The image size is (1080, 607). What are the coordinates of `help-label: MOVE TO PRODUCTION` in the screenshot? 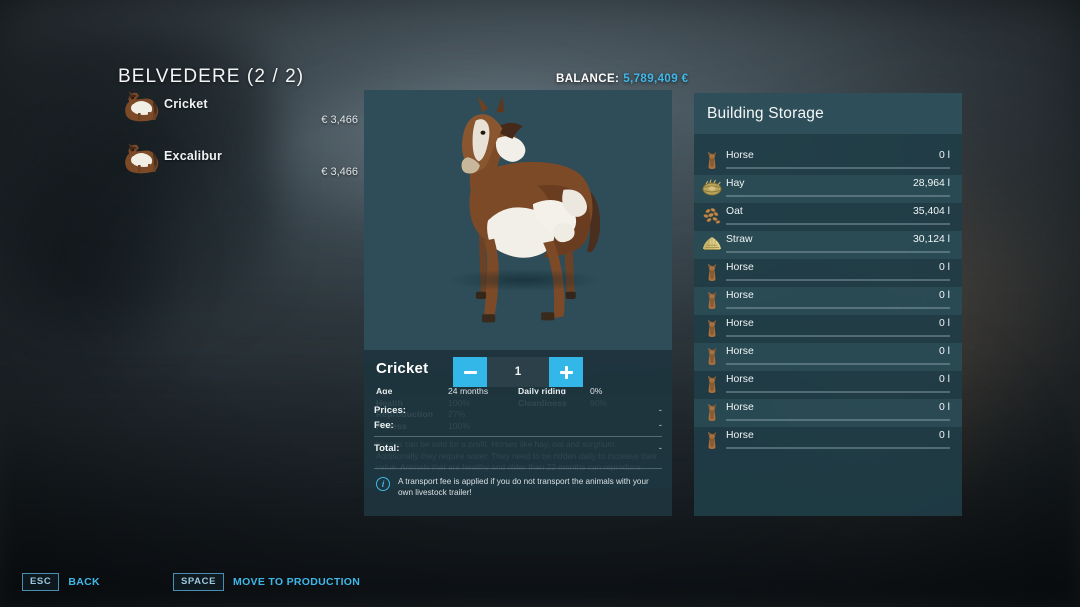 It's located at (297, 581).